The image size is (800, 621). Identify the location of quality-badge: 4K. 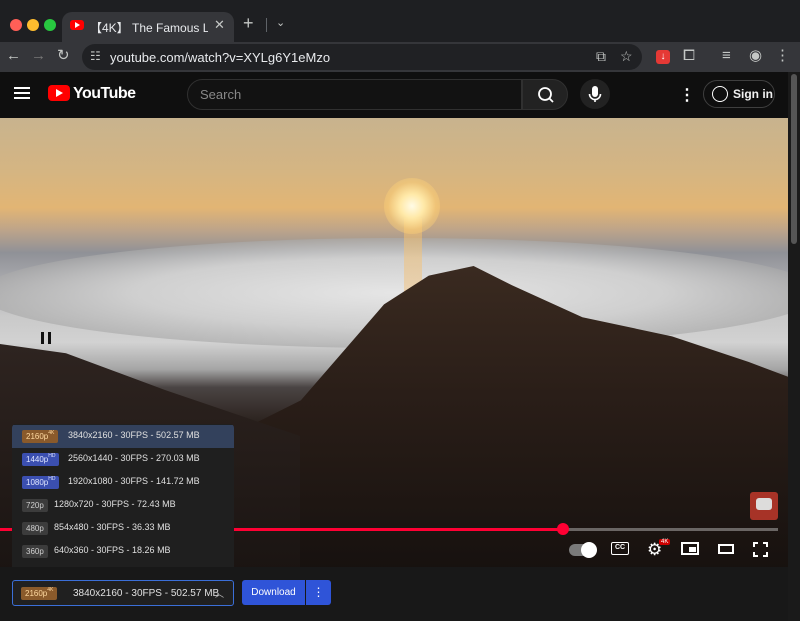
(665, 542).